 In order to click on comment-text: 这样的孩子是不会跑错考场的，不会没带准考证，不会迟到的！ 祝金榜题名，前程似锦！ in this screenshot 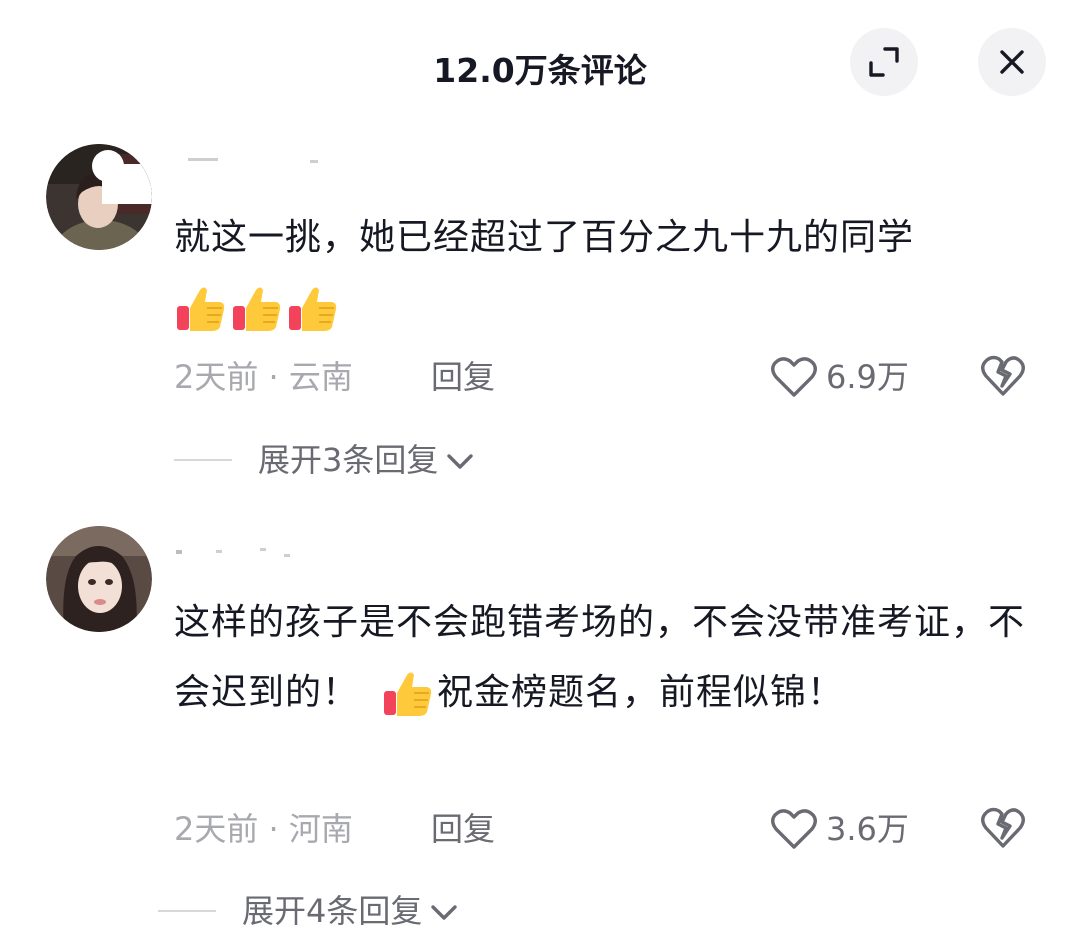, I will do `click(609, 658)`.